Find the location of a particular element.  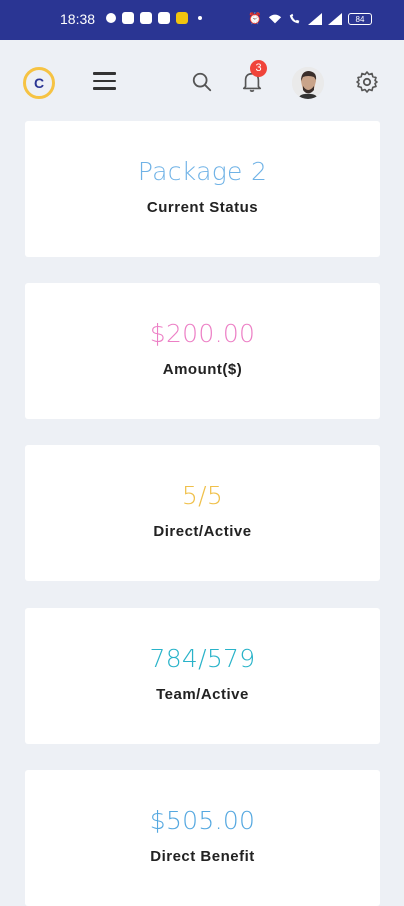

battery-icon: 84 is located at coordinates (360, 18).